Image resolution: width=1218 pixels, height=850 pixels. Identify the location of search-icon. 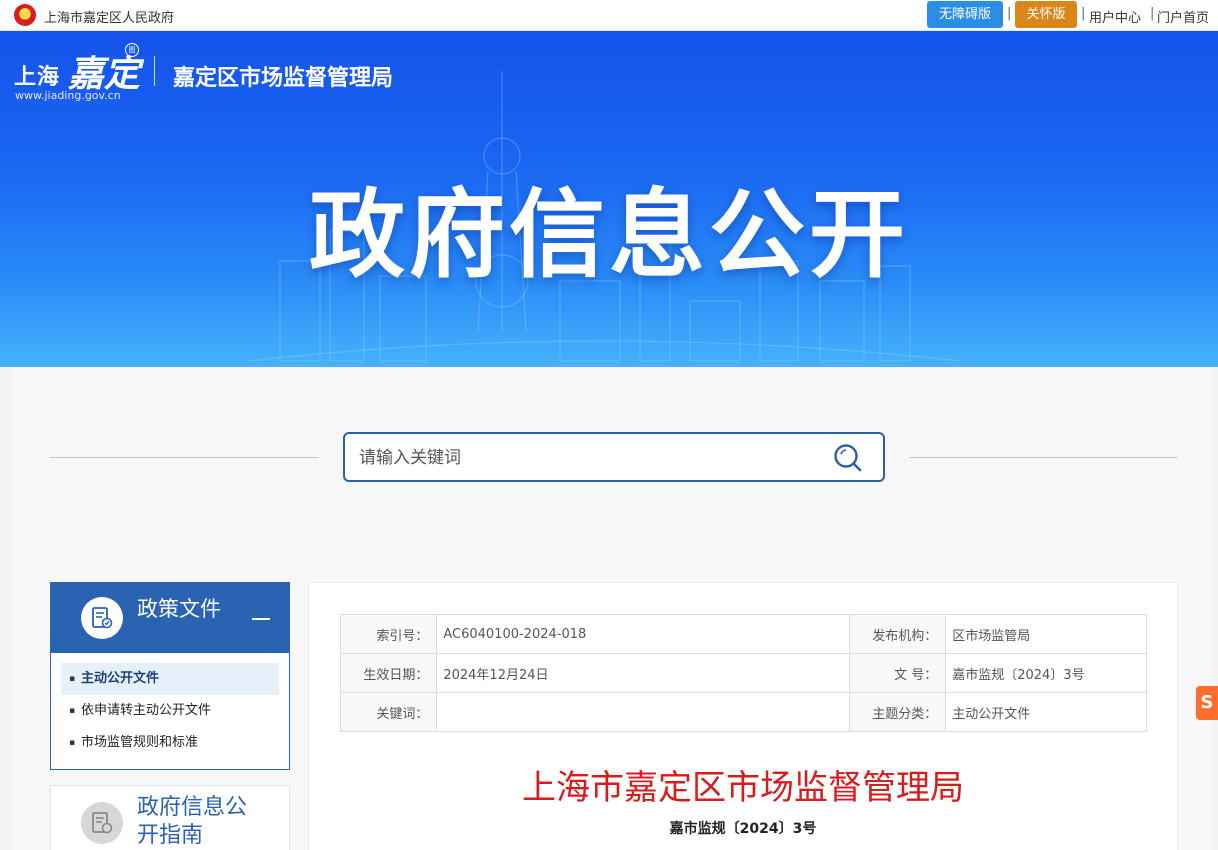
(848, 458).